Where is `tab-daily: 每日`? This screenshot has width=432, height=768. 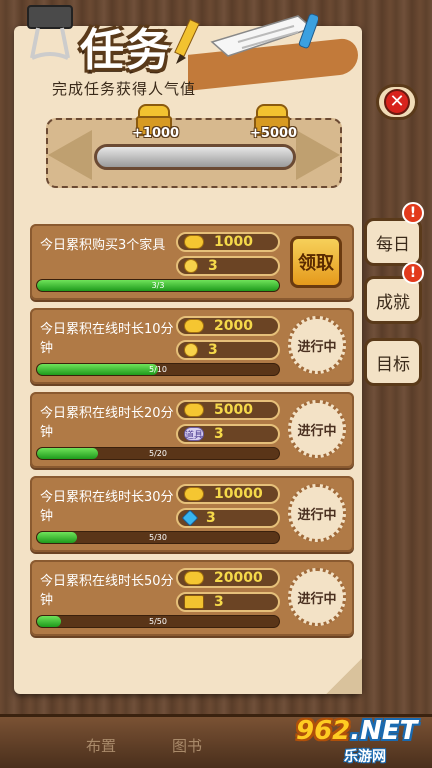 tab-daily: 每日 is located at coordinates (393, 242).